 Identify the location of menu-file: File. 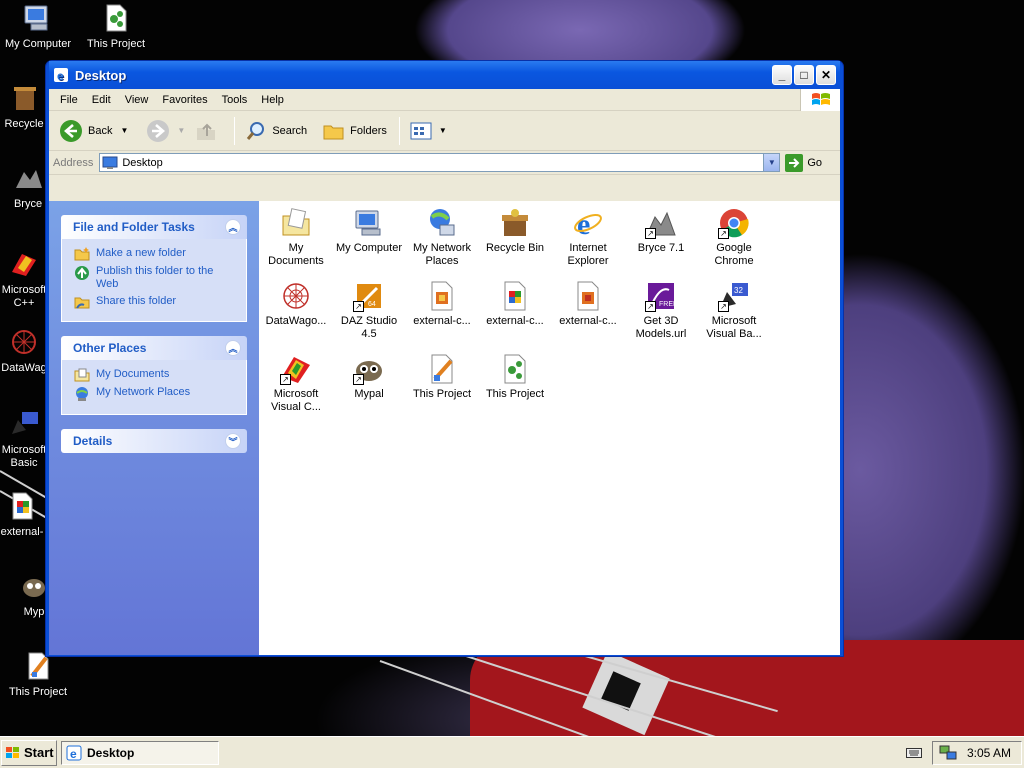
(69, 100).